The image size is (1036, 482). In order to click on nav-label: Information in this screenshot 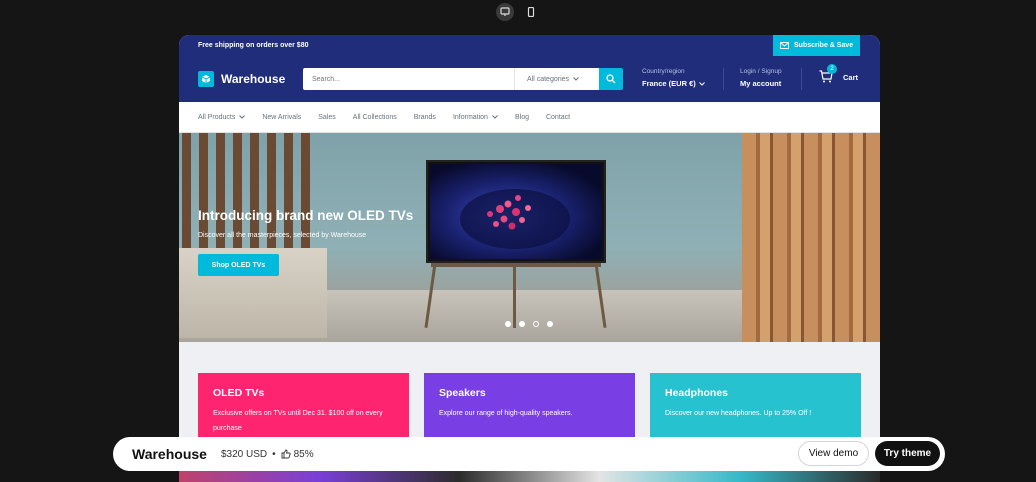, I will do `click(470, 117)`.